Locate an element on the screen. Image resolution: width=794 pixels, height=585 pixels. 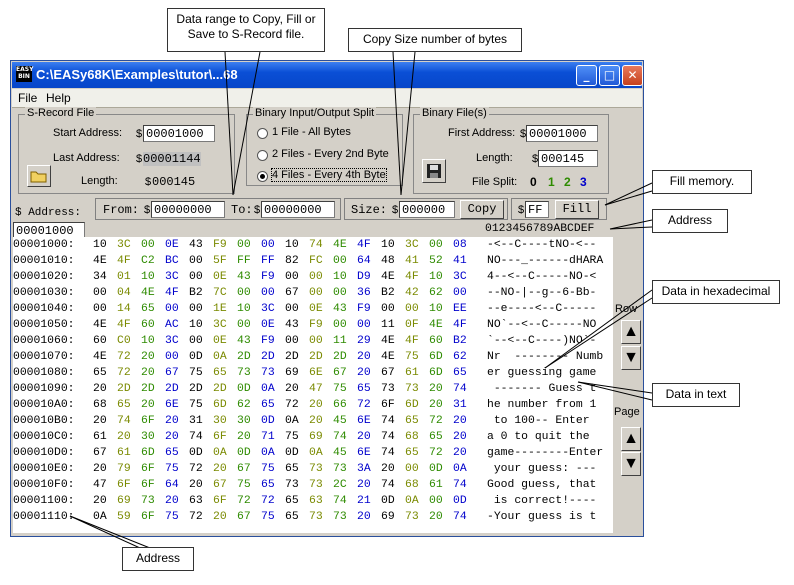
callout-data-text: Data in text is located at coordinates (696, 395).